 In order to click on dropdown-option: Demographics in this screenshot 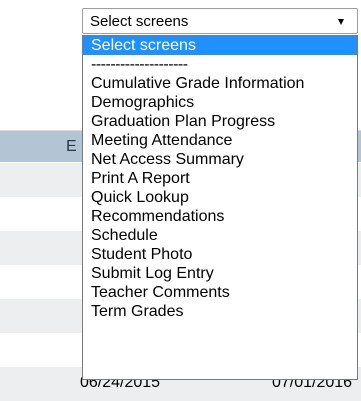, I will do `click(220, 102)`.